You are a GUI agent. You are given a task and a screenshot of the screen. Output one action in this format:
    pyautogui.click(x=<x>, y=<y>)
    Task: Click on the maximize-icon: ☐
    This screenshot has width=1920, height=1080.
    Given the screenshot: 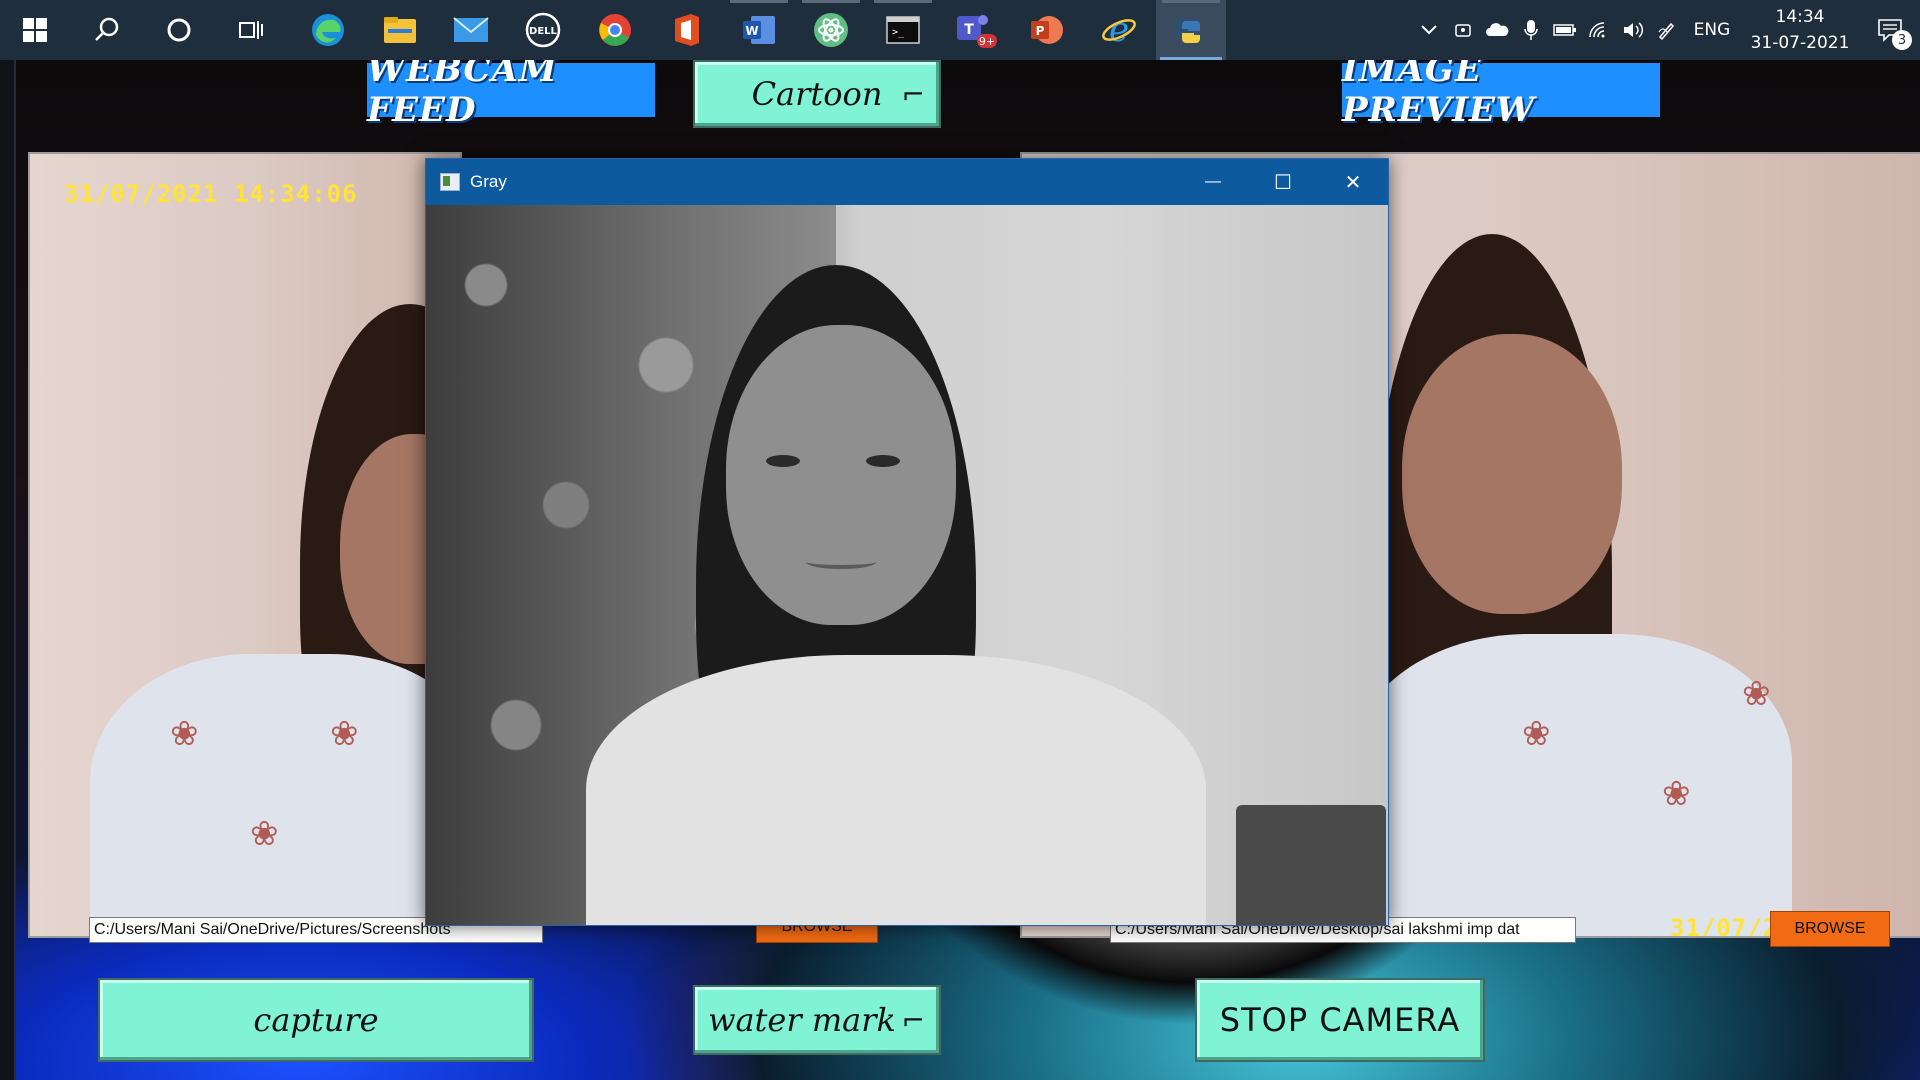 What is the action you would take?
    pyautogui.click(x=1283, y=182)
    